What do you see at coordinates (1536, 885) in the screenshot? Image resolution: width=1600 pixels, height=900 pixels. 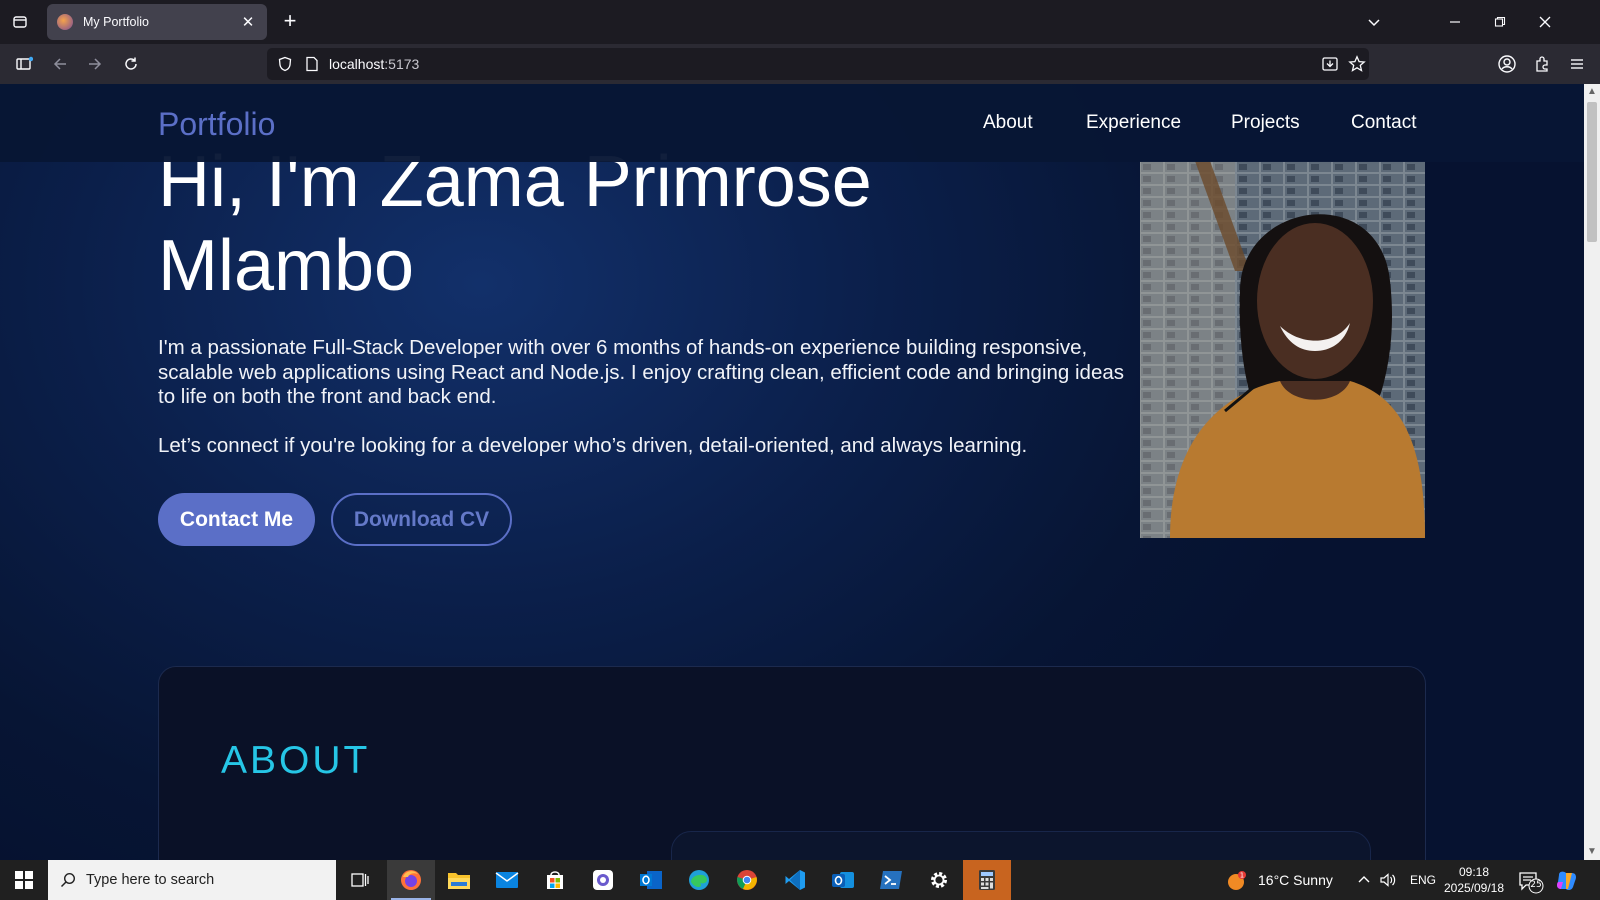 I see `notification-count-badge: 25` at bounding box center [1536, 885].